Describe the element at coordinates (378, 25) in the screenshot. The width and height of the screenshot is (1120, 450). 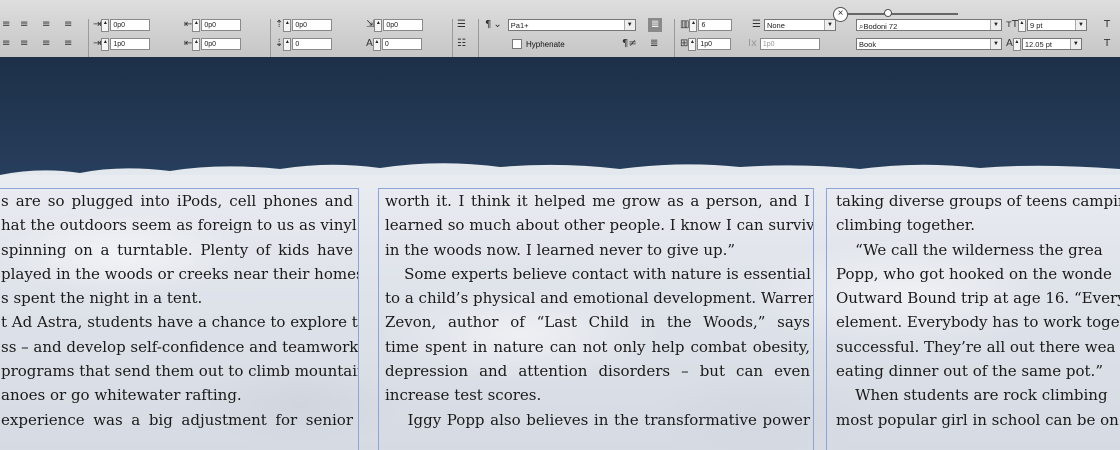
I see `drop-cap-lines-stepper: ▴` at that location.